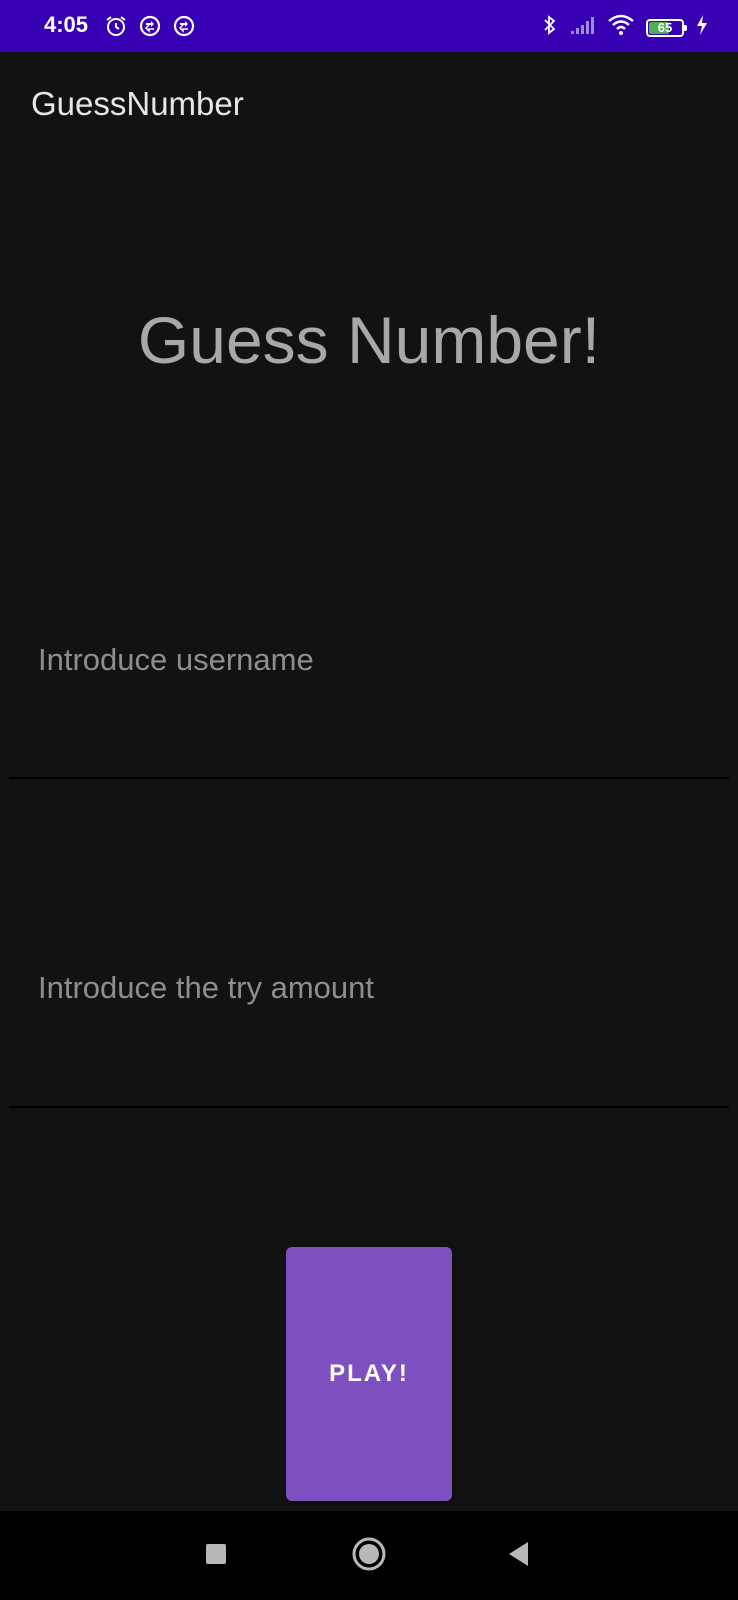 The width and height of the screenshot is (738, 1600). I want to click on tries-field-container, so click(369, 1033).